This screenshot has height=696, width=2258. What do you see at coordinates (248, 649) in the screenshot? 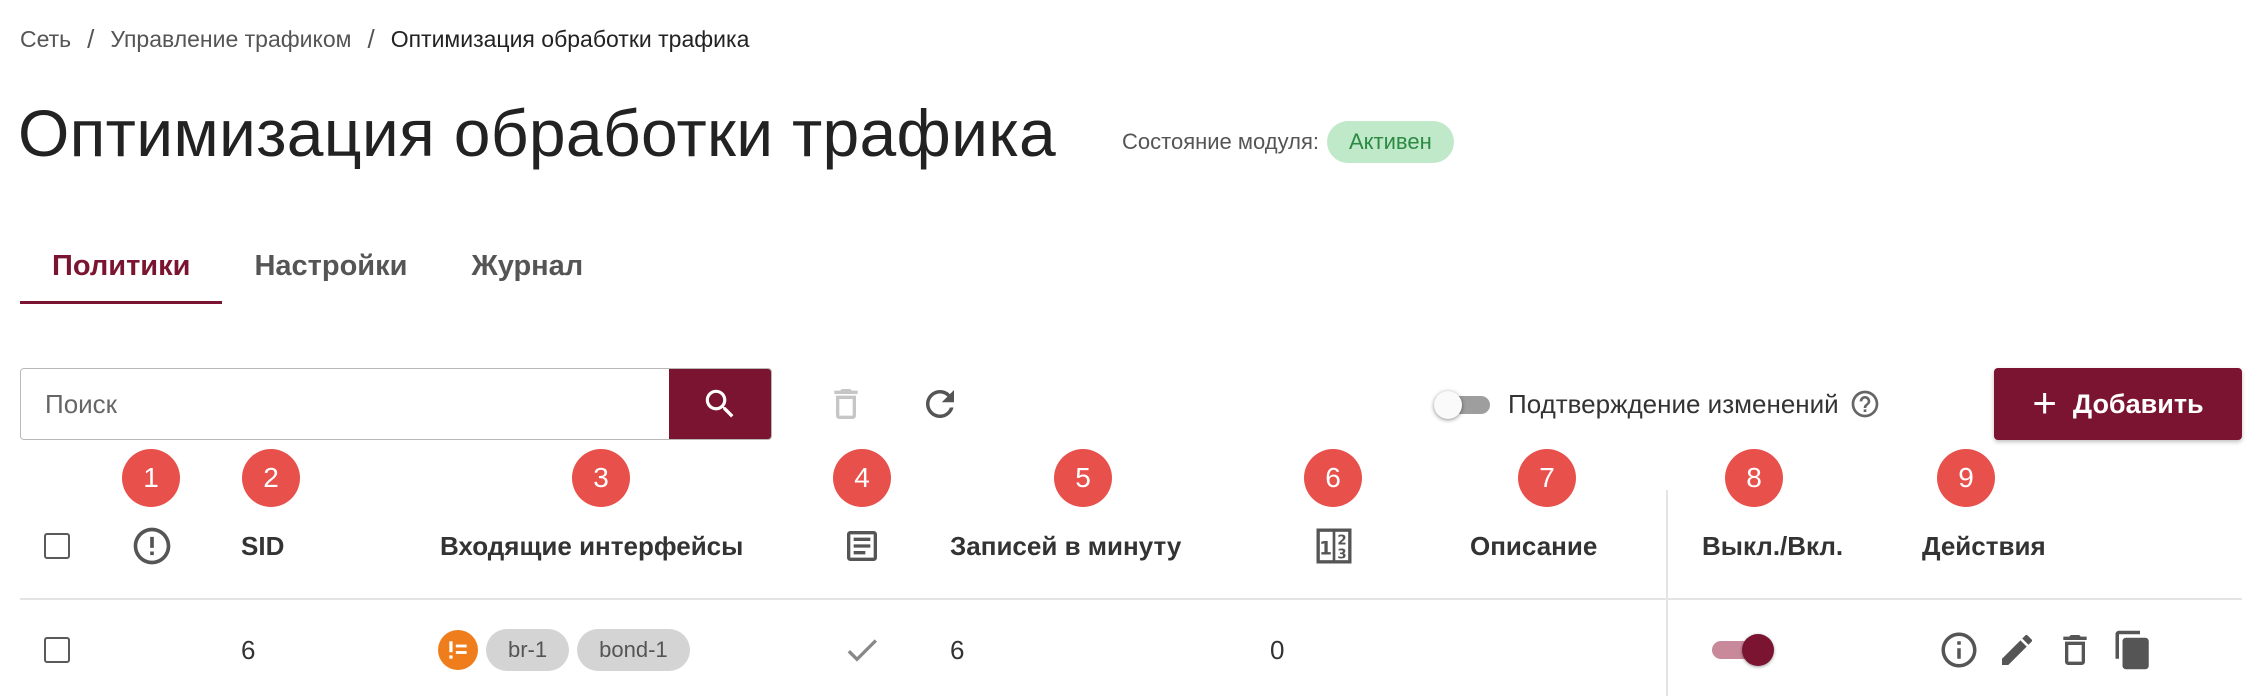
I see `cell-sid: 6` at bounding box center [248, 649].